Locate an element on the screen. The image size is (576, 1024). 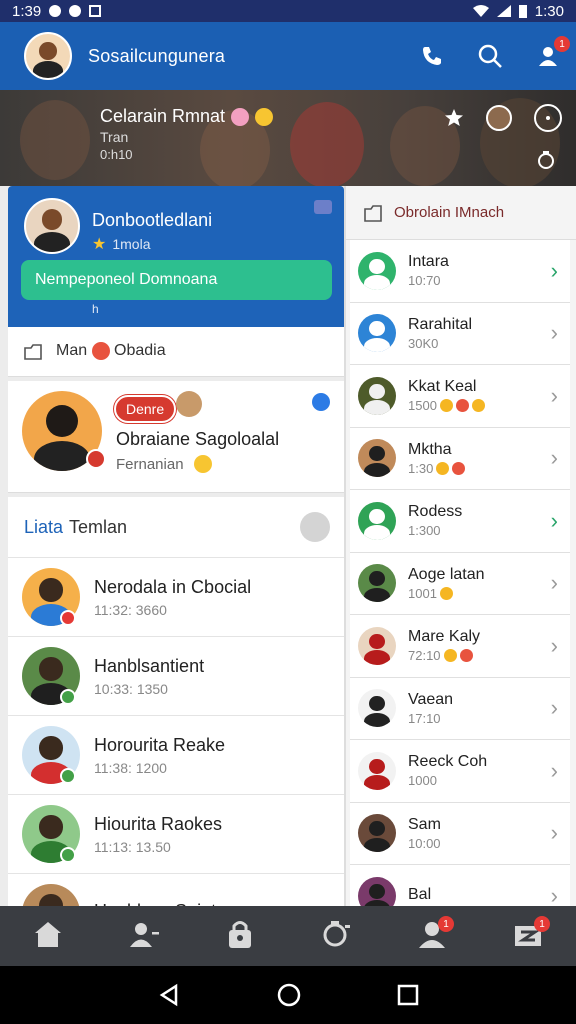
friend-time: 11:13: 13.50 is located at coordinates (132, 846).